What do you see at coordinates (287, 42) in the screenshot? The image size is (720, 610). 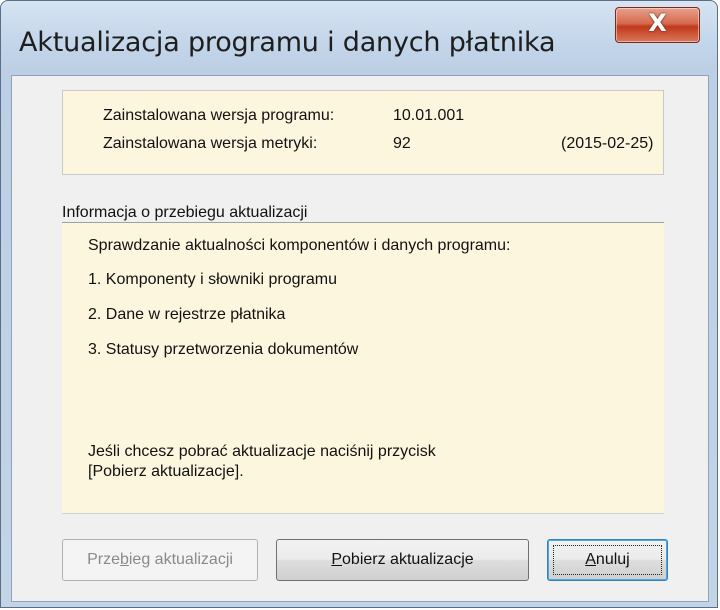 I see `window-title: Aktualizacja programu i danych płatnika` at bounding box center [287, 42].